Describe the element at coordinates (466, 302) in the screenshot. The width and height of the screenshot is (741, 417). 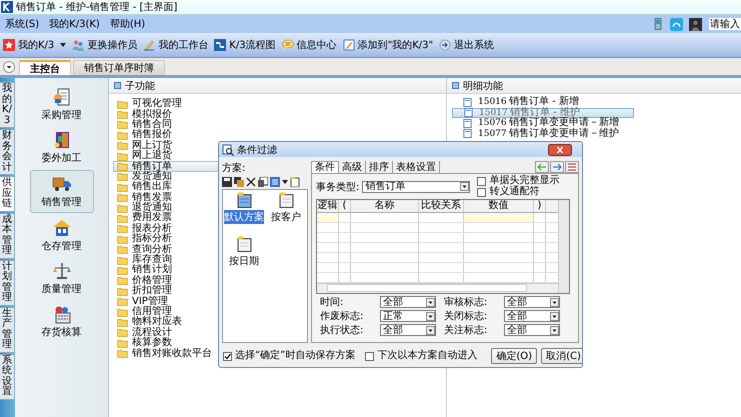
I see `field-label: 审核标志:` at that location.